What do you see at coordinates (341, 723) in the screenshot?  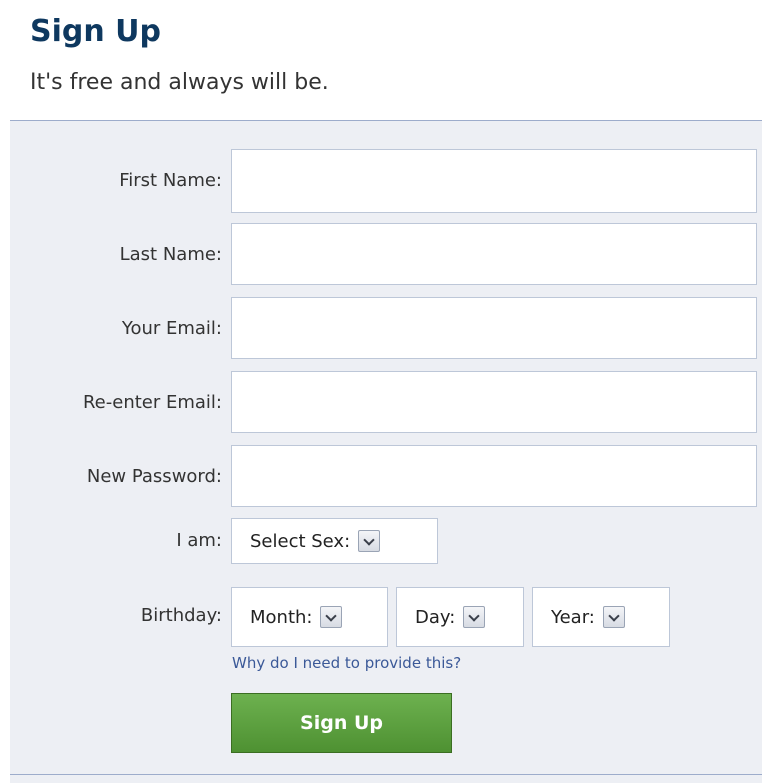 I see `sign-up-button: Sign Up` at bounding box center [341, 723].